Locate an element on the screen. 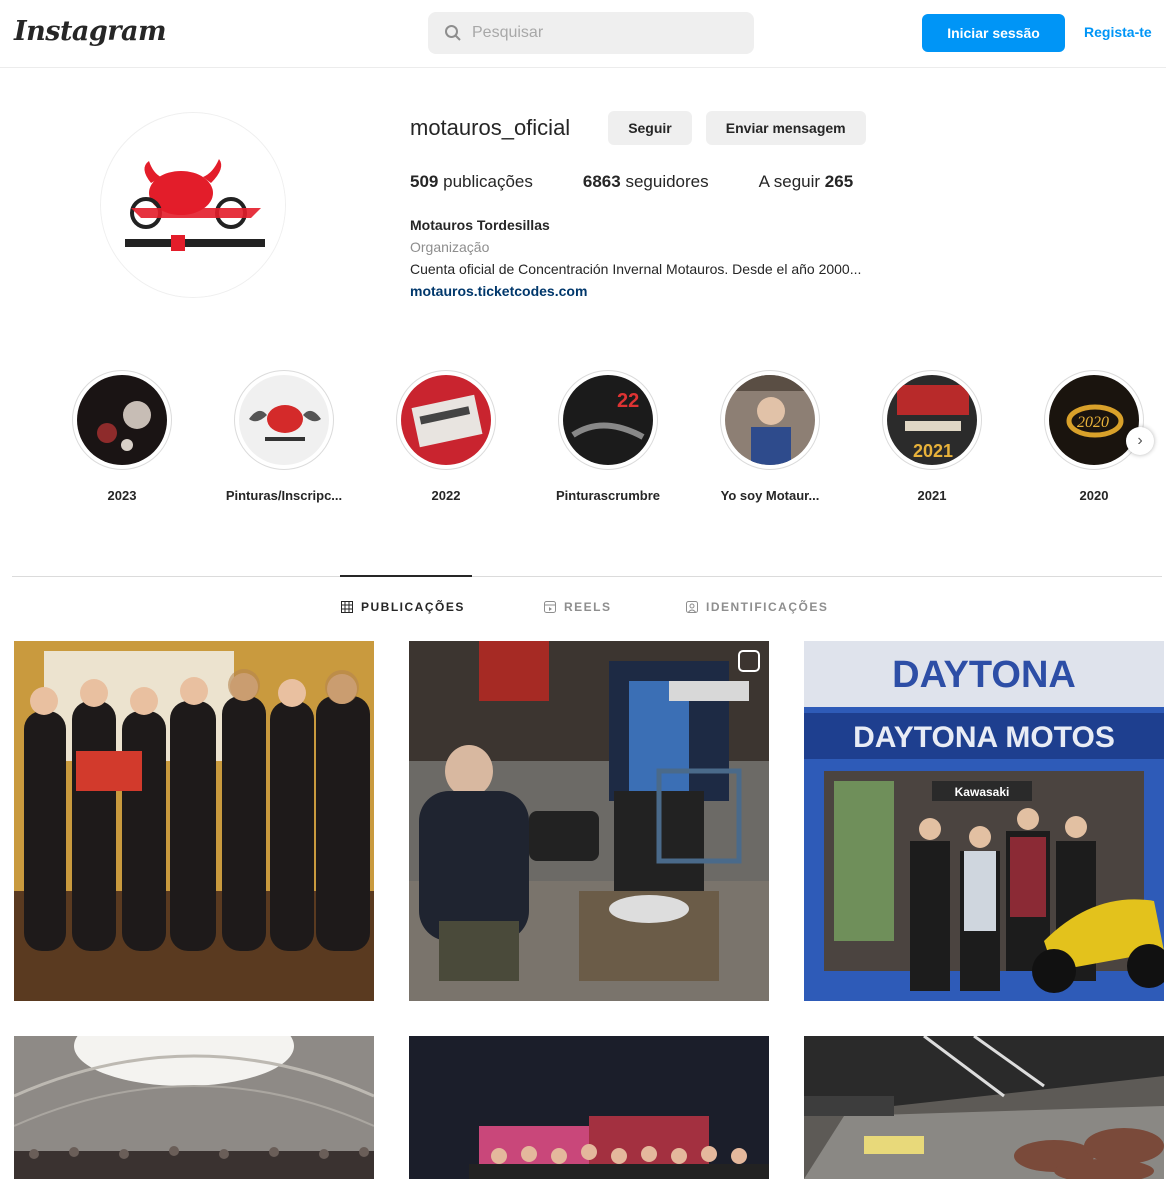 This screenshot has width=1166, height=1179. kawasaki-sign-text: Kawasaki is located at coordinates (982, 792).